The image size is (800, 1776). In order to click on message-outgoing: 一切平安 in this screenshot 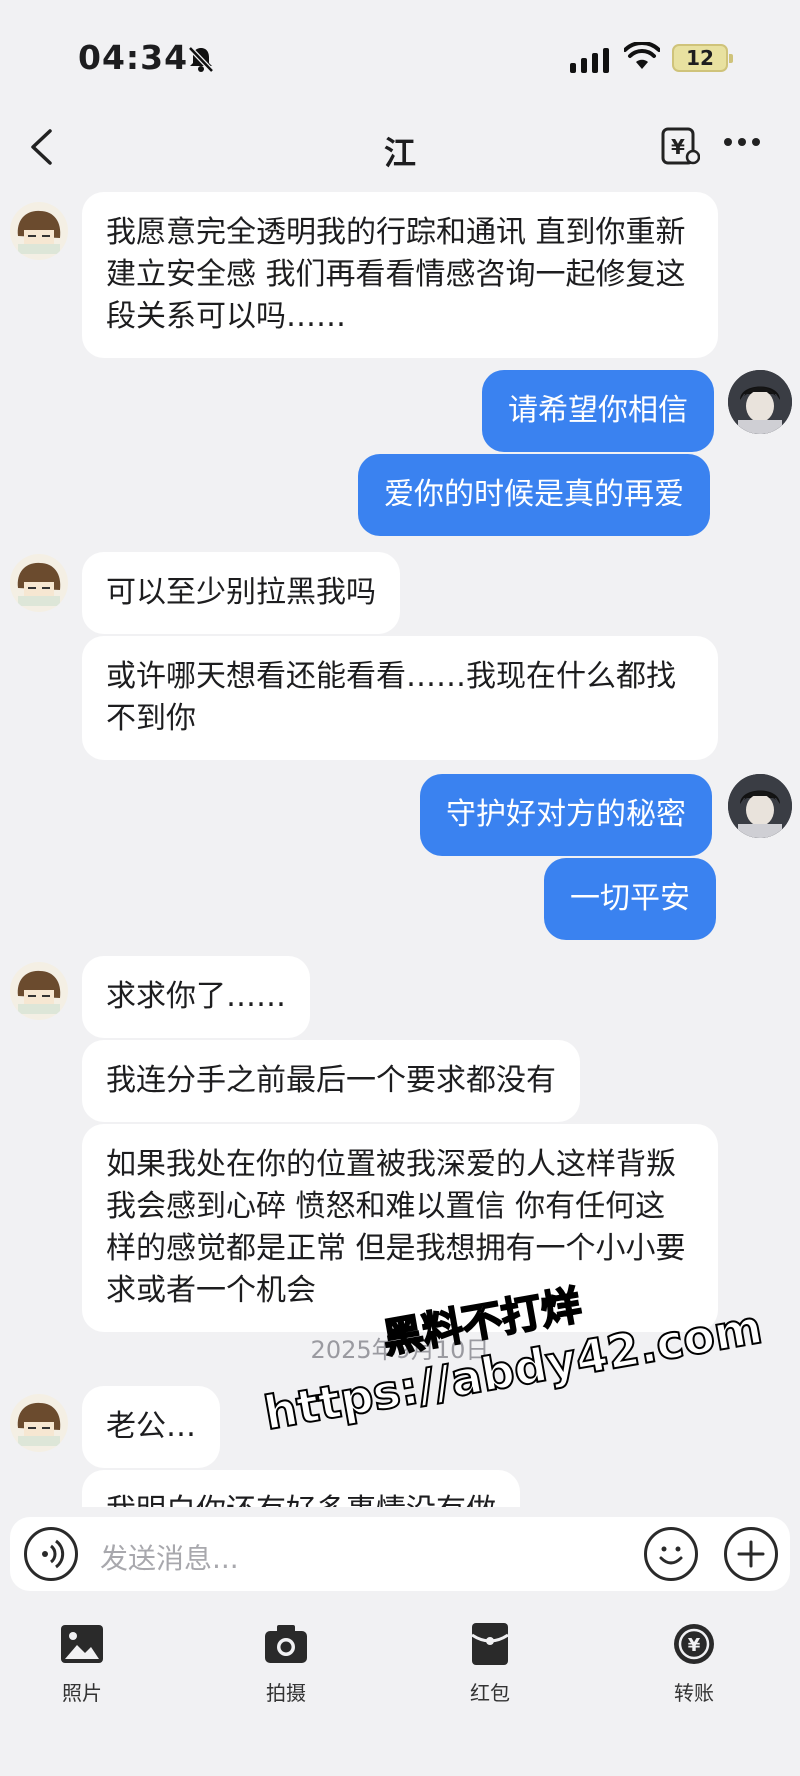, I will do `click(630, 899)`.